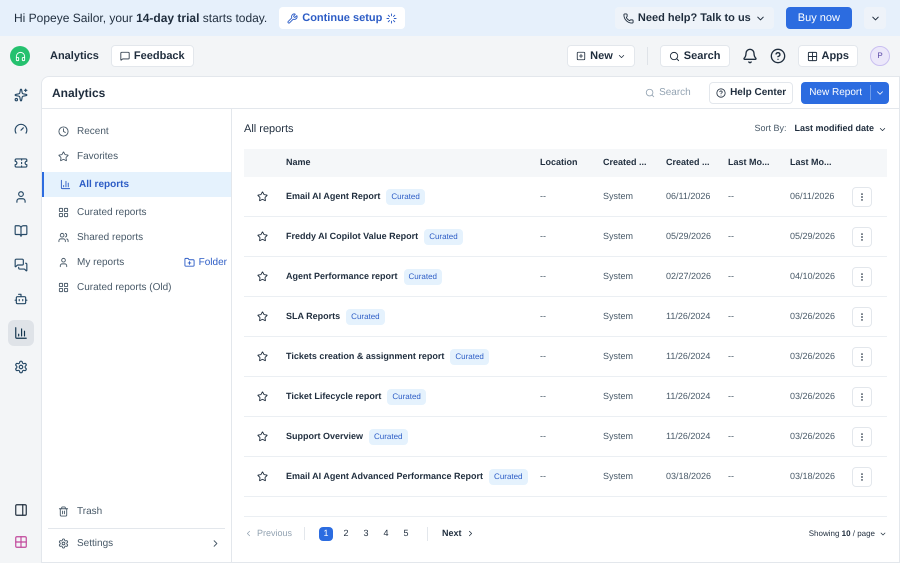 The height and width of the screenshot is (563, 900). What do you see at coordinates (269, 129) in the screenshot?
I see `section-title: All reports` at bounding box center [269, 129].